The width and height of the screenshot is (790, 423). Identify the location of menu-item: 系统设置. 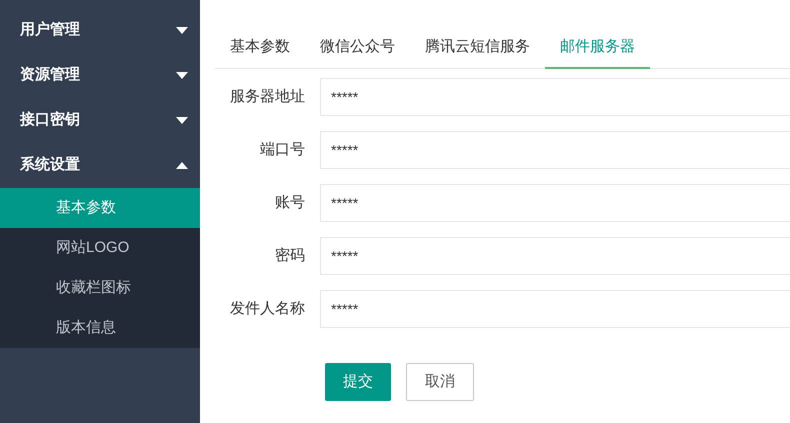
(100, 165).